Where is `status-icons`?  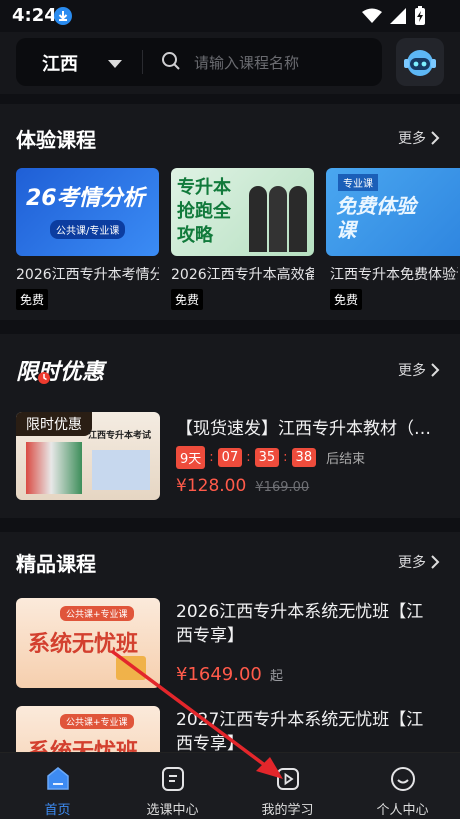
status-icons is located at coordinates (394, 16).